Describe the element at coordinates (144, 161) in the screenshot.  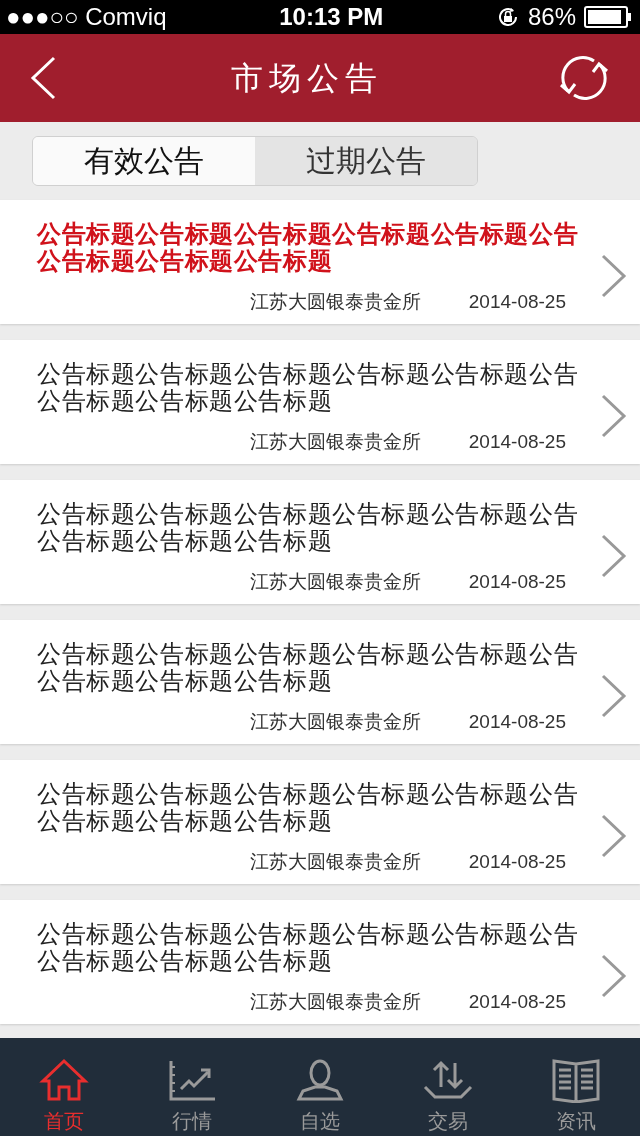
I see `tab: 有效公告` at that location.